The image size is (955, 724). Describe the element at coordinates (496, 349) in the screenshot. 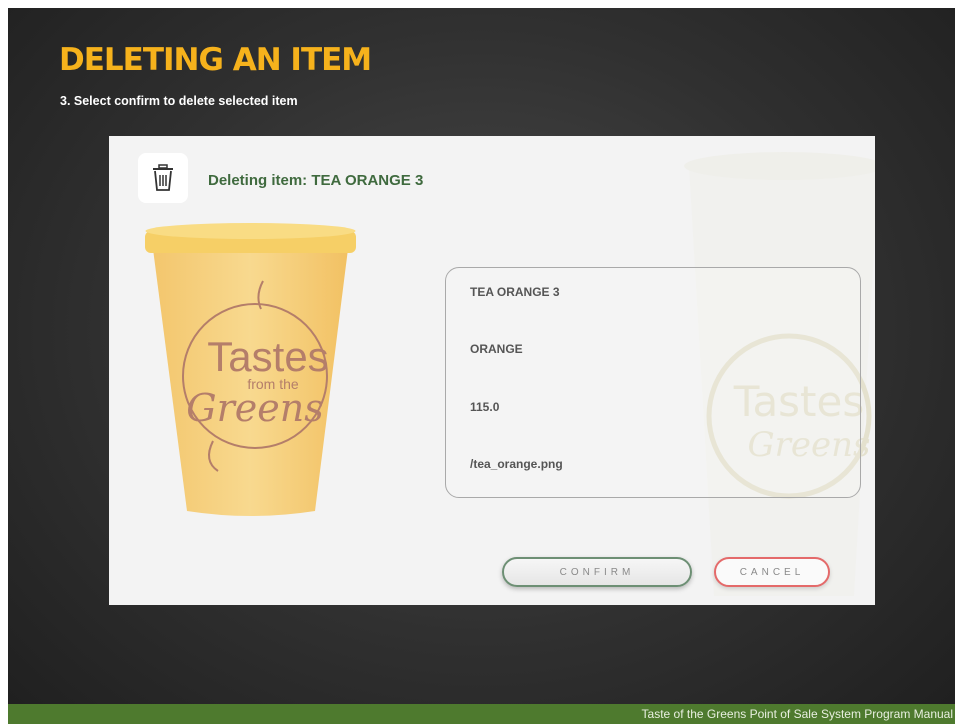

I see `item-flavor-value: ORANGE` at that location.